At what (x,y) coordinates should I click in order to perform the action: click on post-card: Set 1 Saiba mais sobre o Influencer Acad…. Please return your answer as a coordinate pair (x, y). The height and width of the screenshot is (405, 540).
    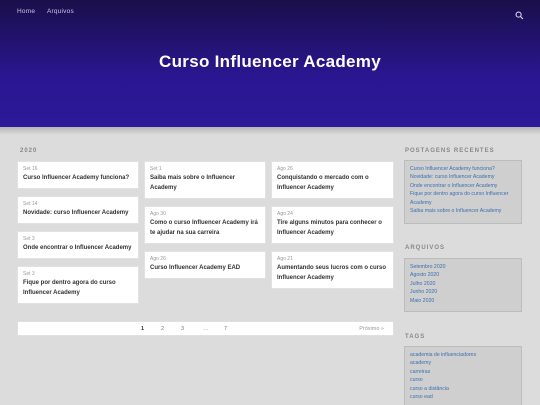
    Looking at the image, I should click on (205, 180).